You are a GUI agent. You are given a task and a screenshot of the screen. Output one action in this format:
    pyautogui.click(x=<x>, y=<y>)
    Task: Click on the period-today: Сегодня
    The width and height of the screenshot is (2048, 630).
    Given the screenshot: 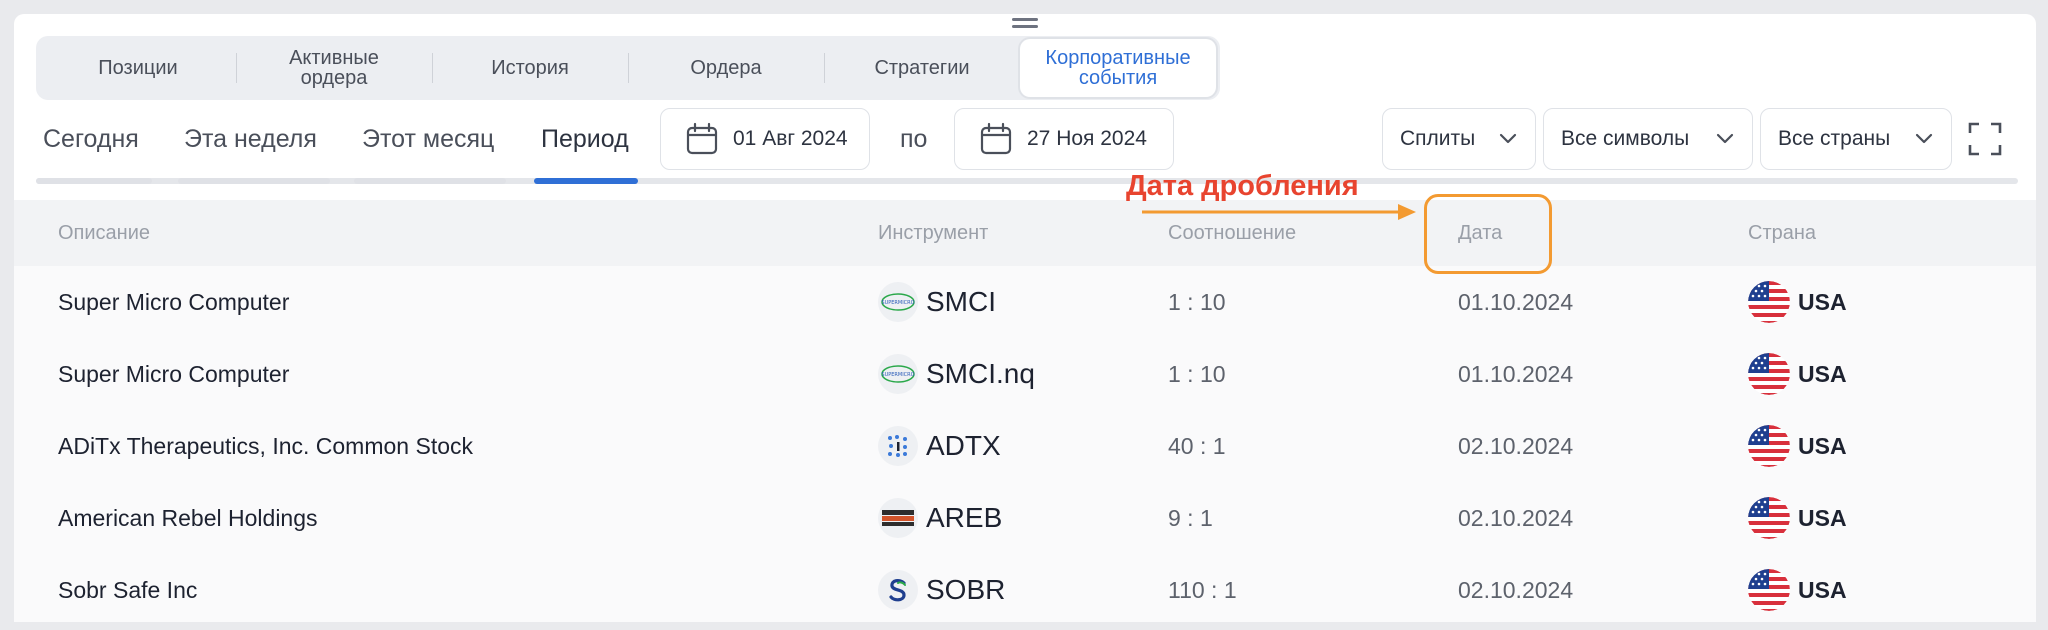 What is the action you would take?
    pyautogui.click(x=91, y=139)
    